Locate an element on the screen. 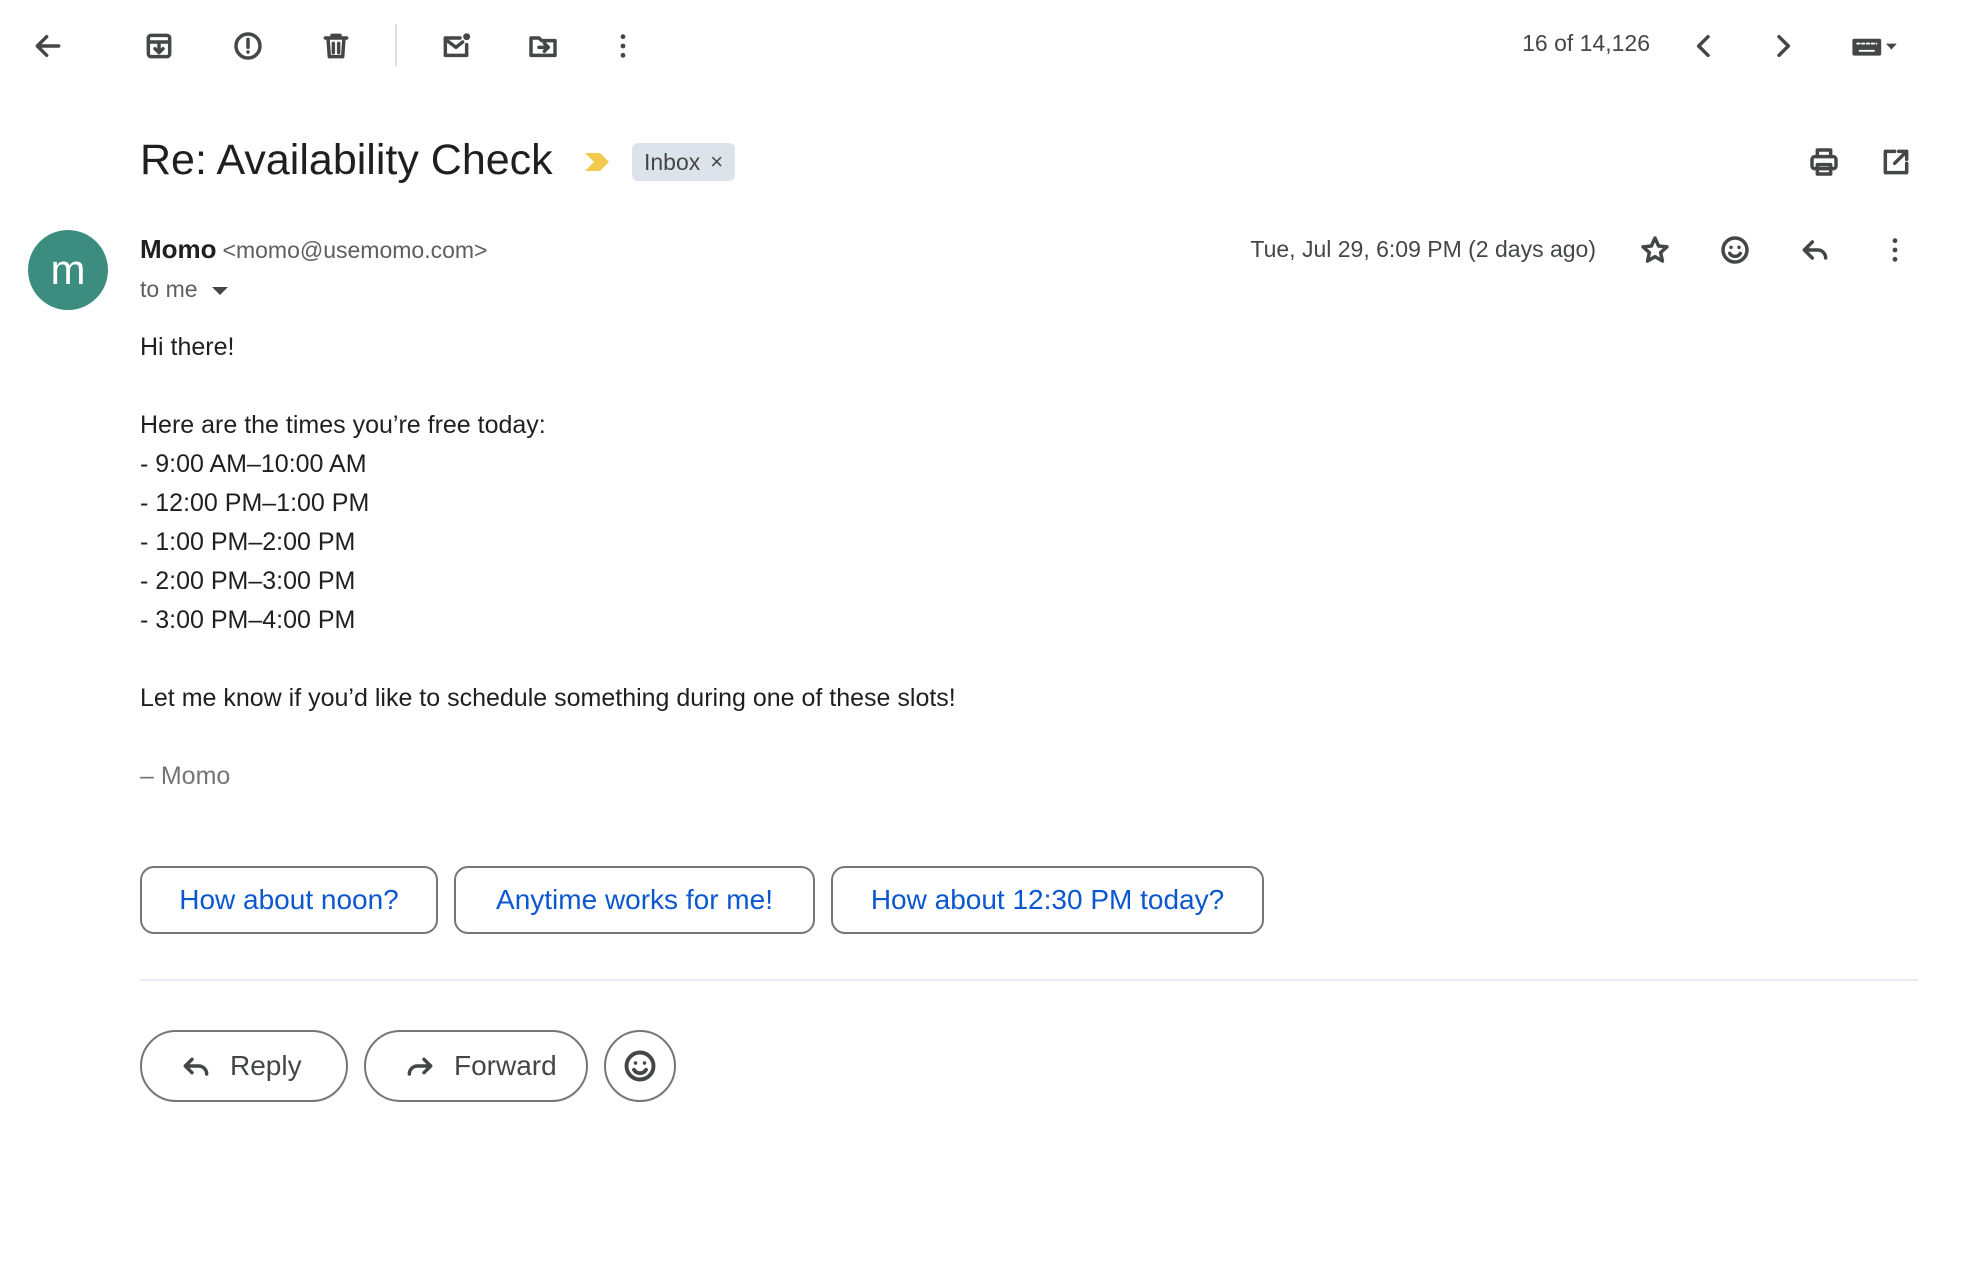  chevron-right-icon is located at coordinates (1784, 46).